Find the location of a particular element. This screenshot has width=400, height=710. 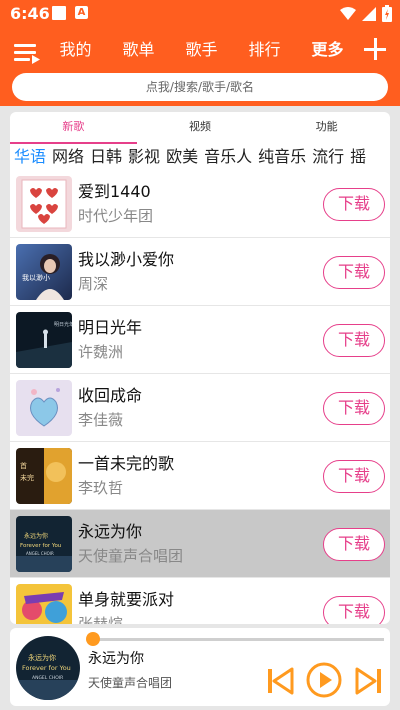

song-title: 永远为你 is located at coordinates (110, 531).